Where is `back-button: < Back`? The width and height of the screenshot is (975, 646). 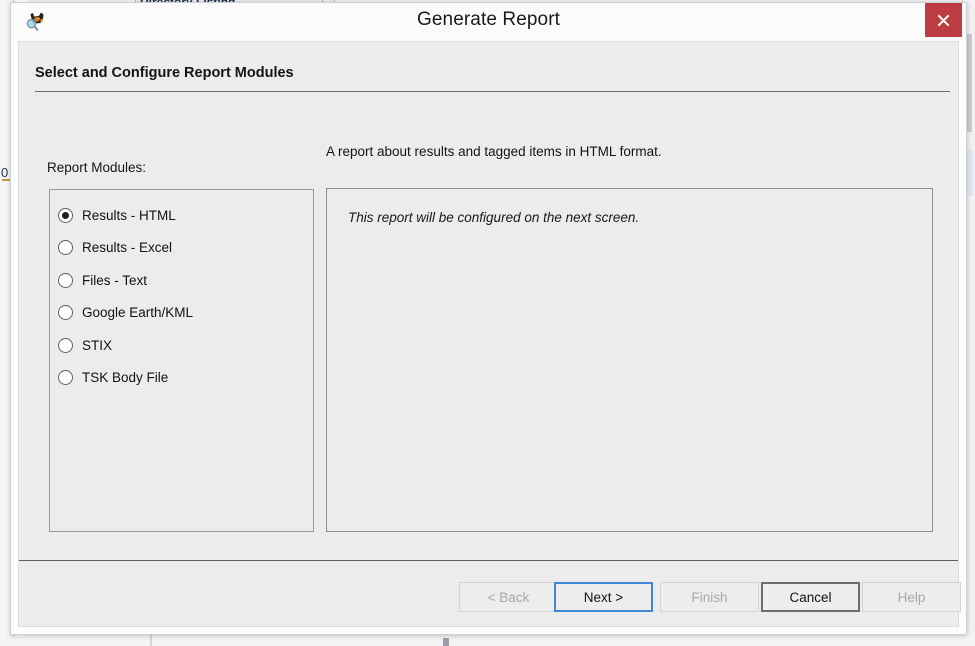 back-button: < Back is located at coordinates (508, 597).